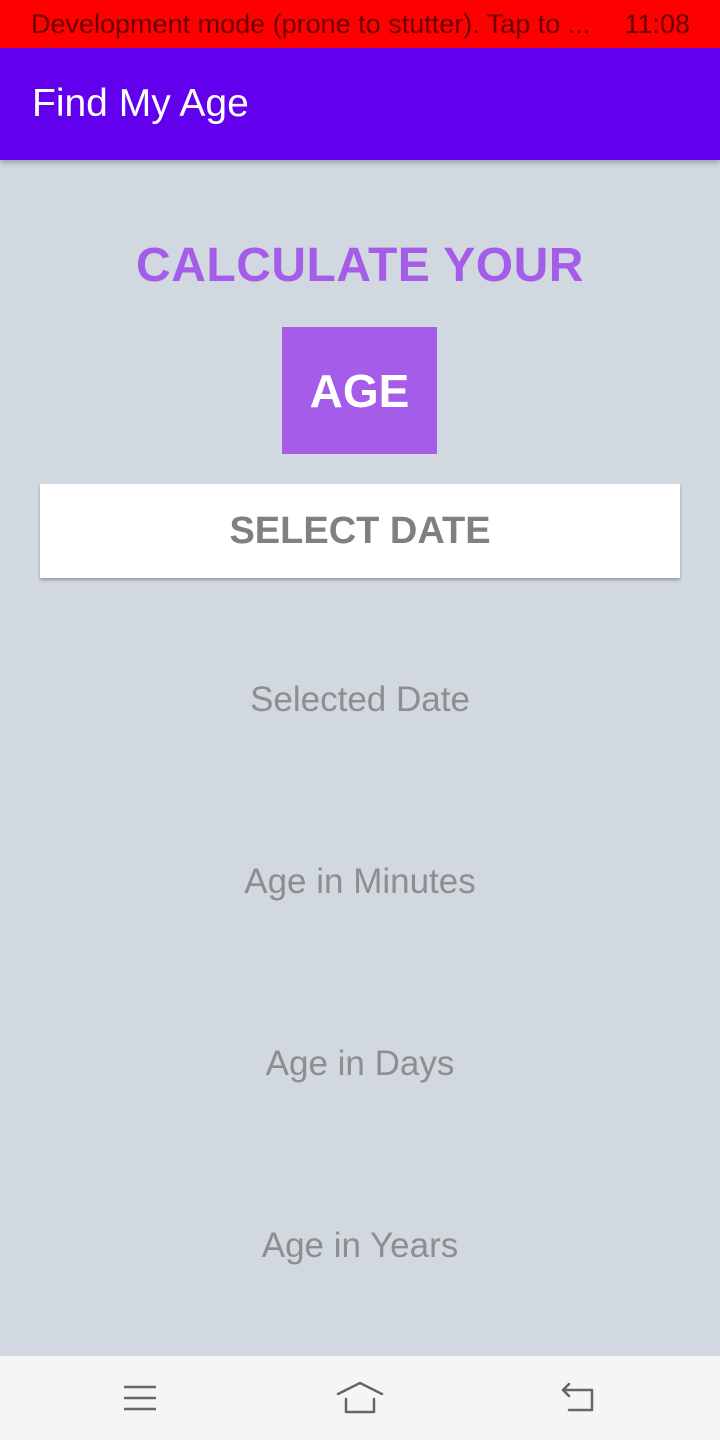 This screenshot has height=1440, width=720. What do you see at coordinates (140, 103) in the screenshot?
I see `app-title: Find My Age` at bounding box center [140, 103].